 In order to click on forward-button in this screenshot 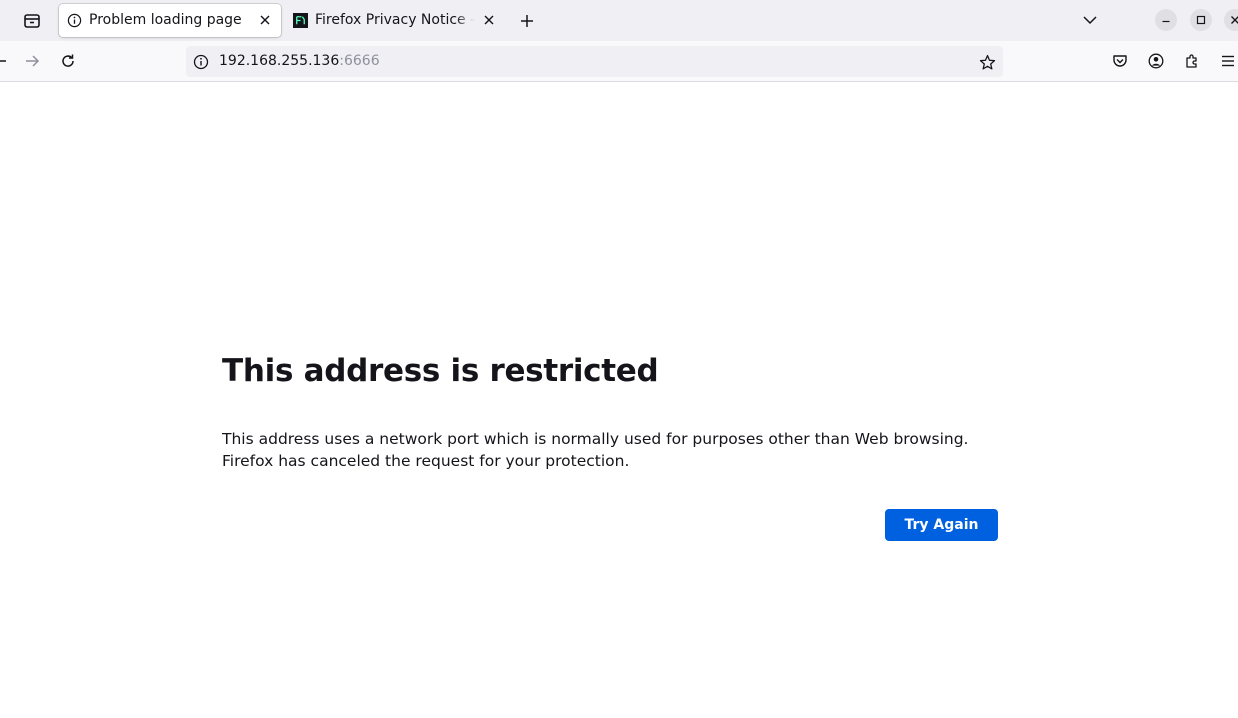, I will do `click(32, 61)`.